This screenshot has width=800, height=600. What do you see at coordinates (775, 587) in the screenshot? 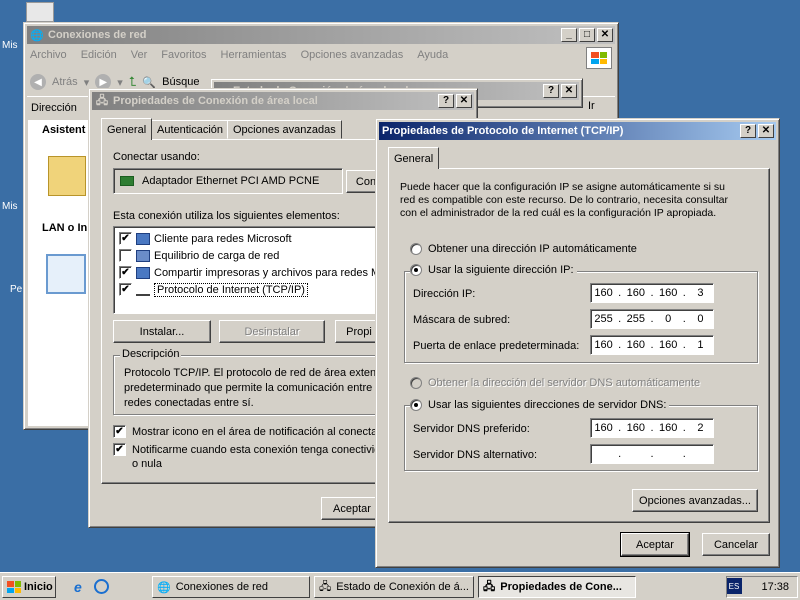
I see `clock: 17:38` at bounding box center [775, 587].